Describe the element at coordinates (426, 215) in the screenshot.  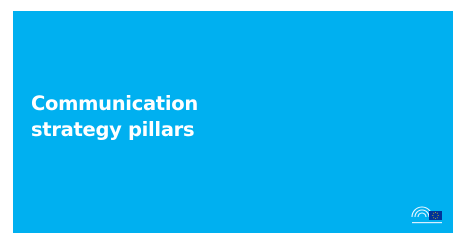
I see `european-parliament-logo-icon` at that location.